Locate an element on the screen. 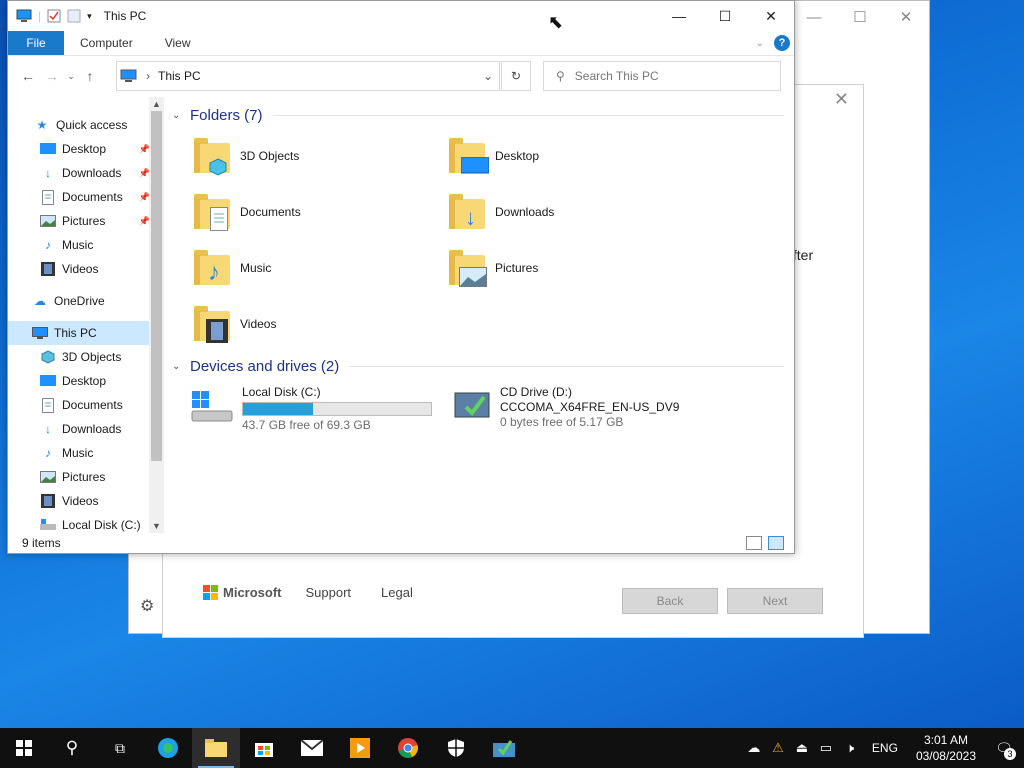 This screenshot has height=768, width=1024. nav-quick-videos: Videos is located at coordinates (86, 269).